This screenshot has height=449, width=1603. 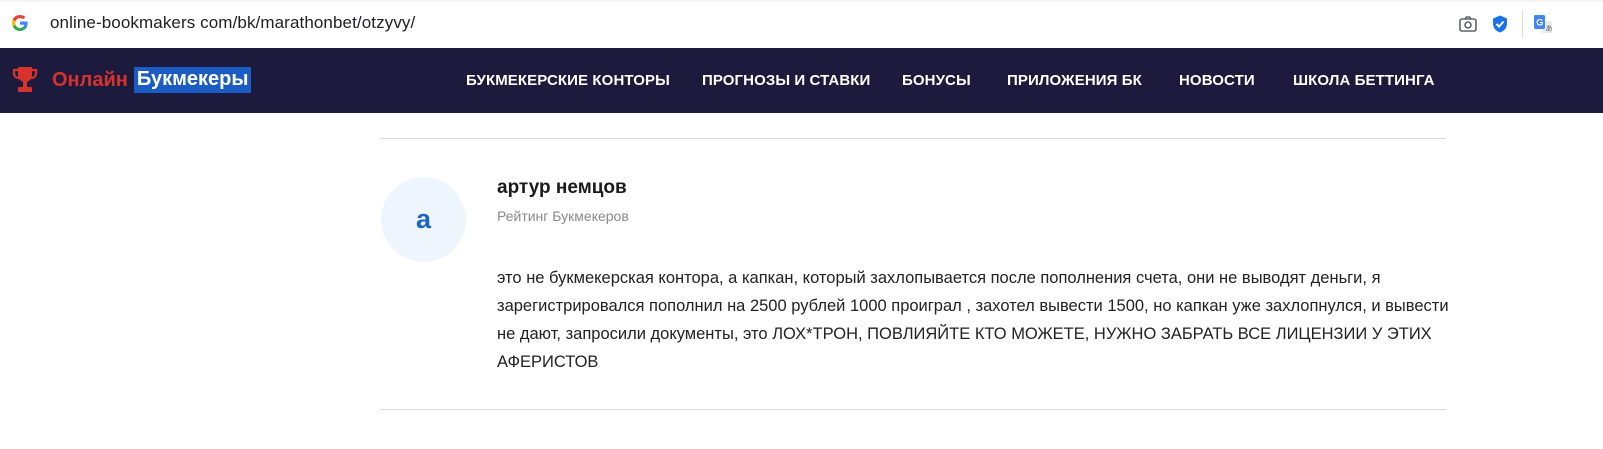 I want to click on review-author: артур немцов, so click(x=562, y=187).